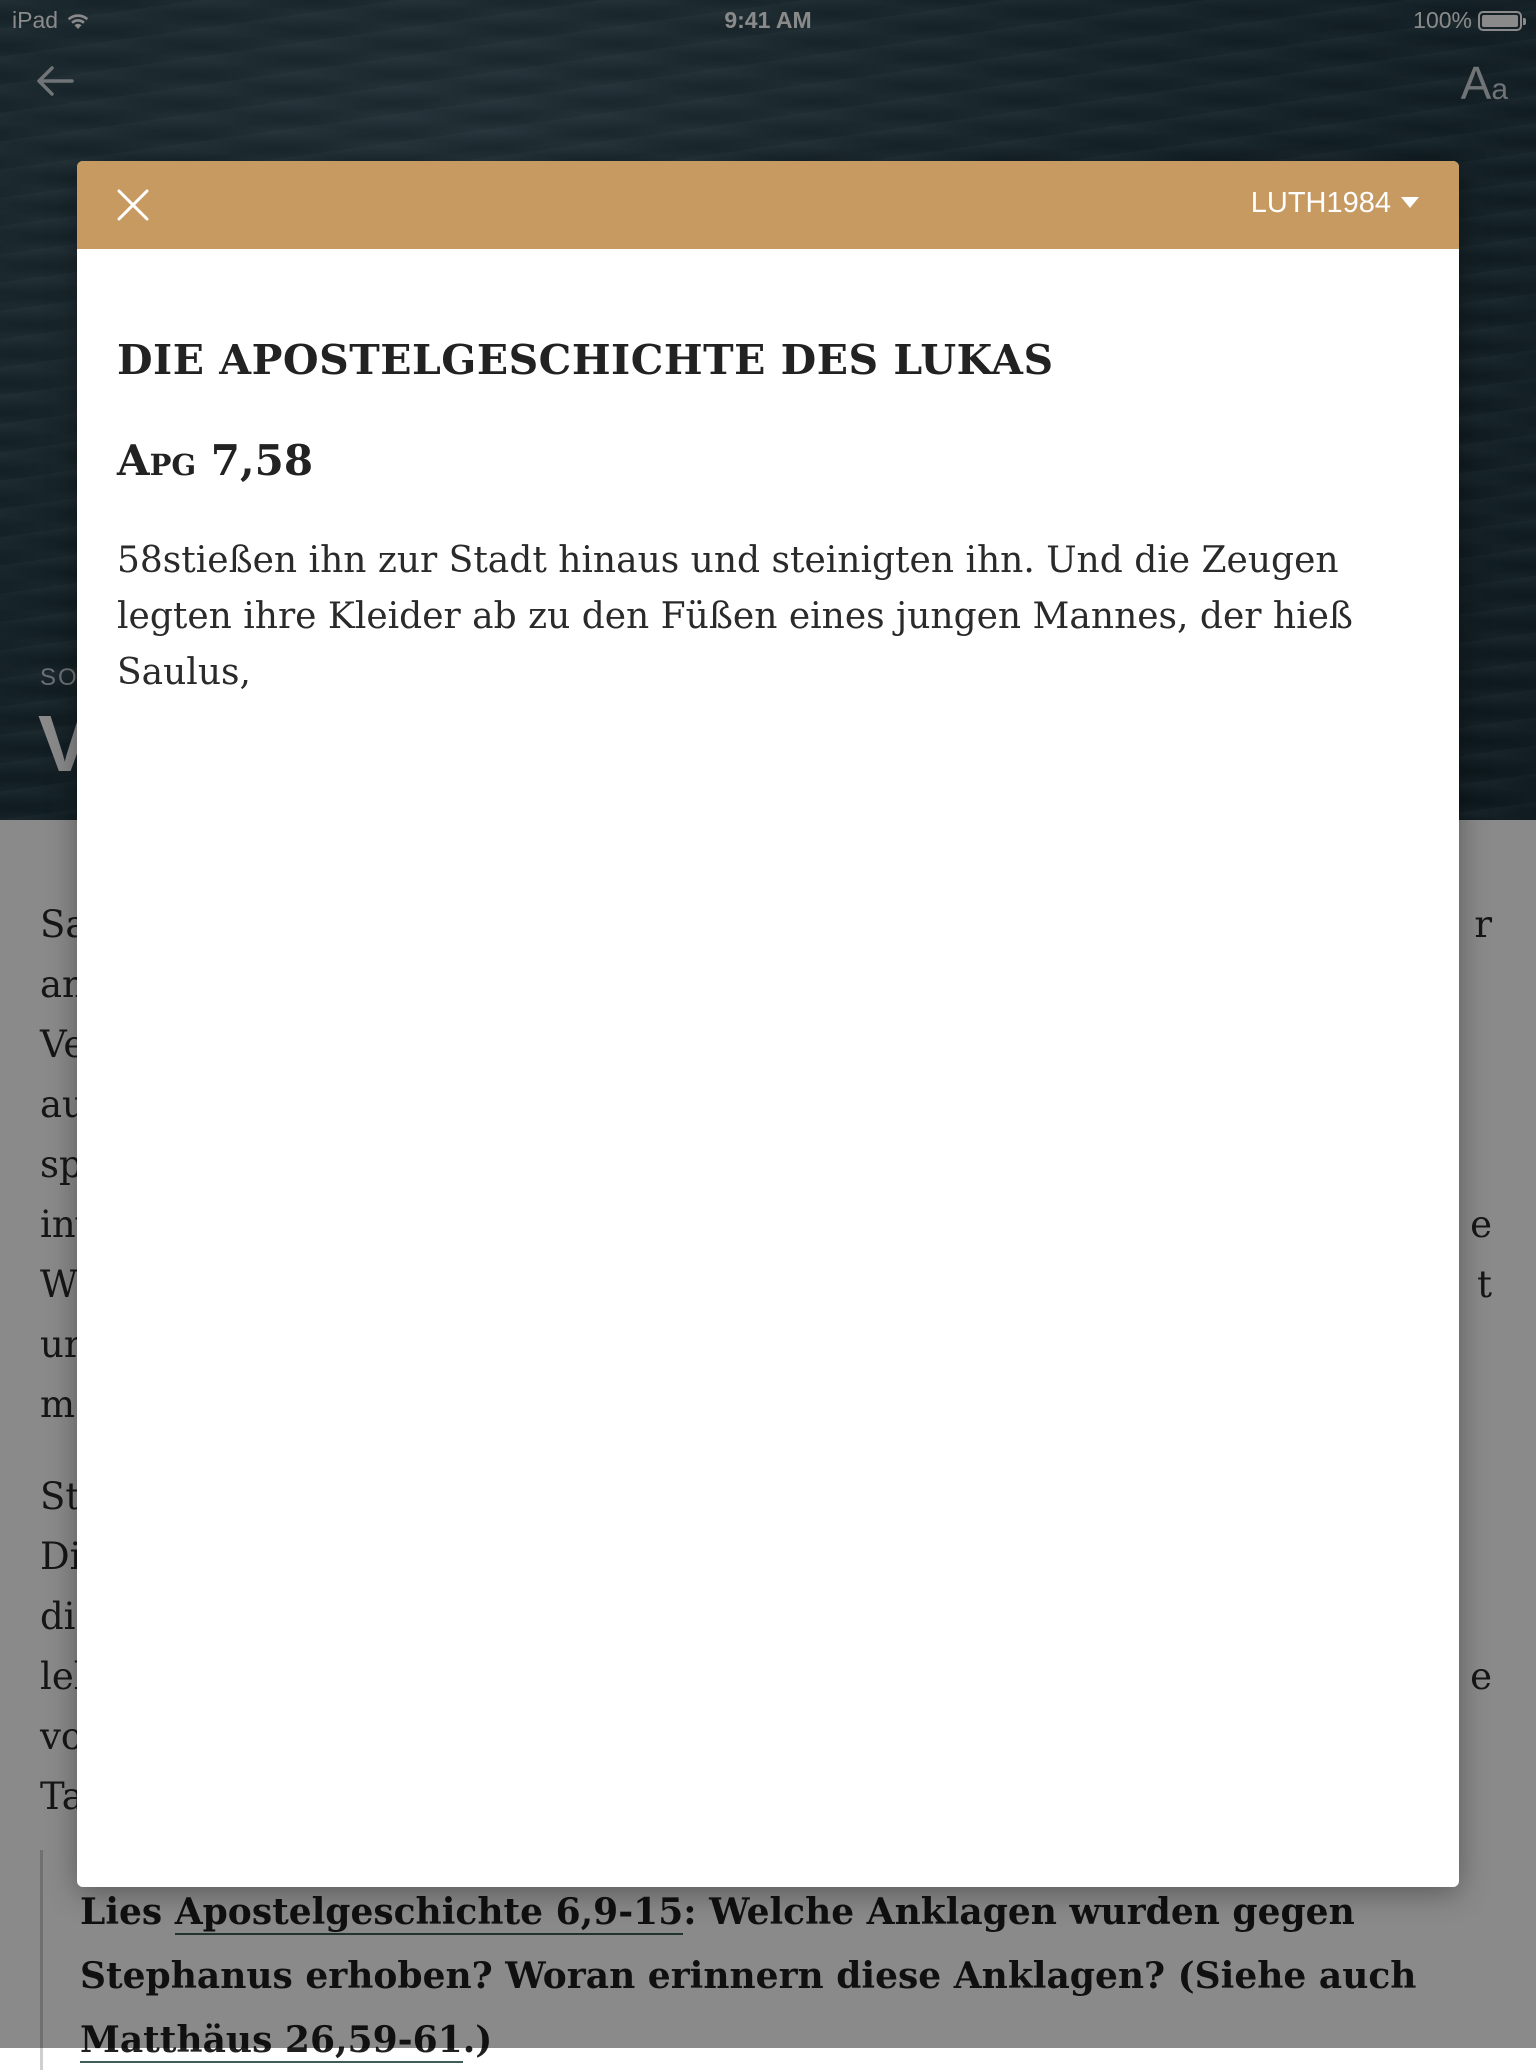 The width and height of the screenshot is (1536, 2072). Describe the element at coordinates (157, 460) in the screenshot. I see `reference-book: Apg` at that location.